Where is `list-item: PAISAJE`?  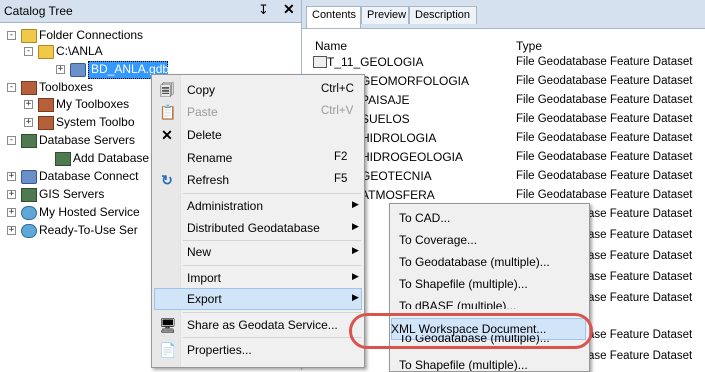 list-item: PAISAJE is located at coordinates (385, 100).